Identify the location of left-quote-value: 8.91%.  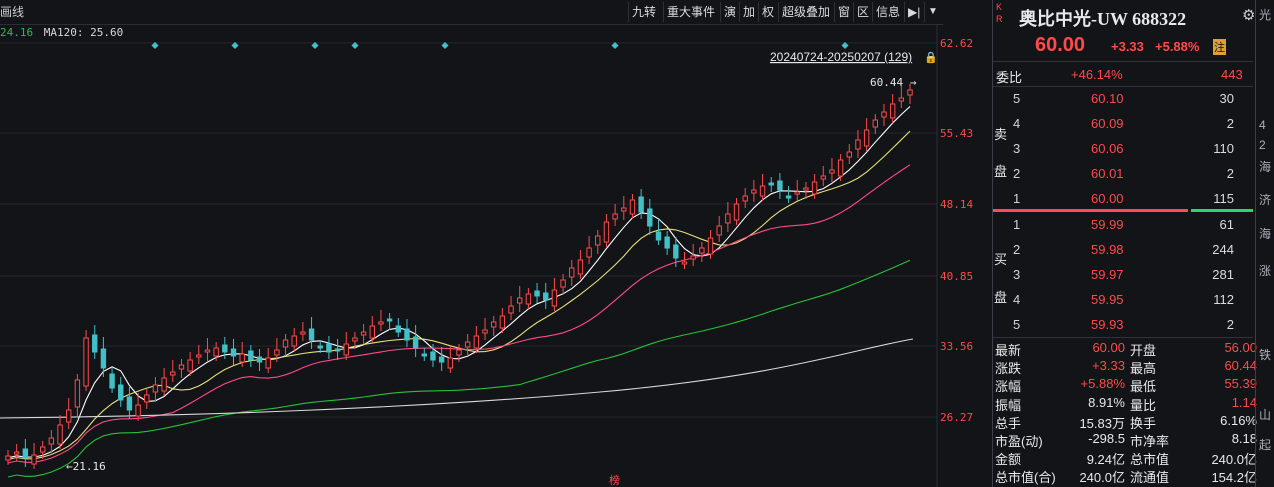
(1106, 402).